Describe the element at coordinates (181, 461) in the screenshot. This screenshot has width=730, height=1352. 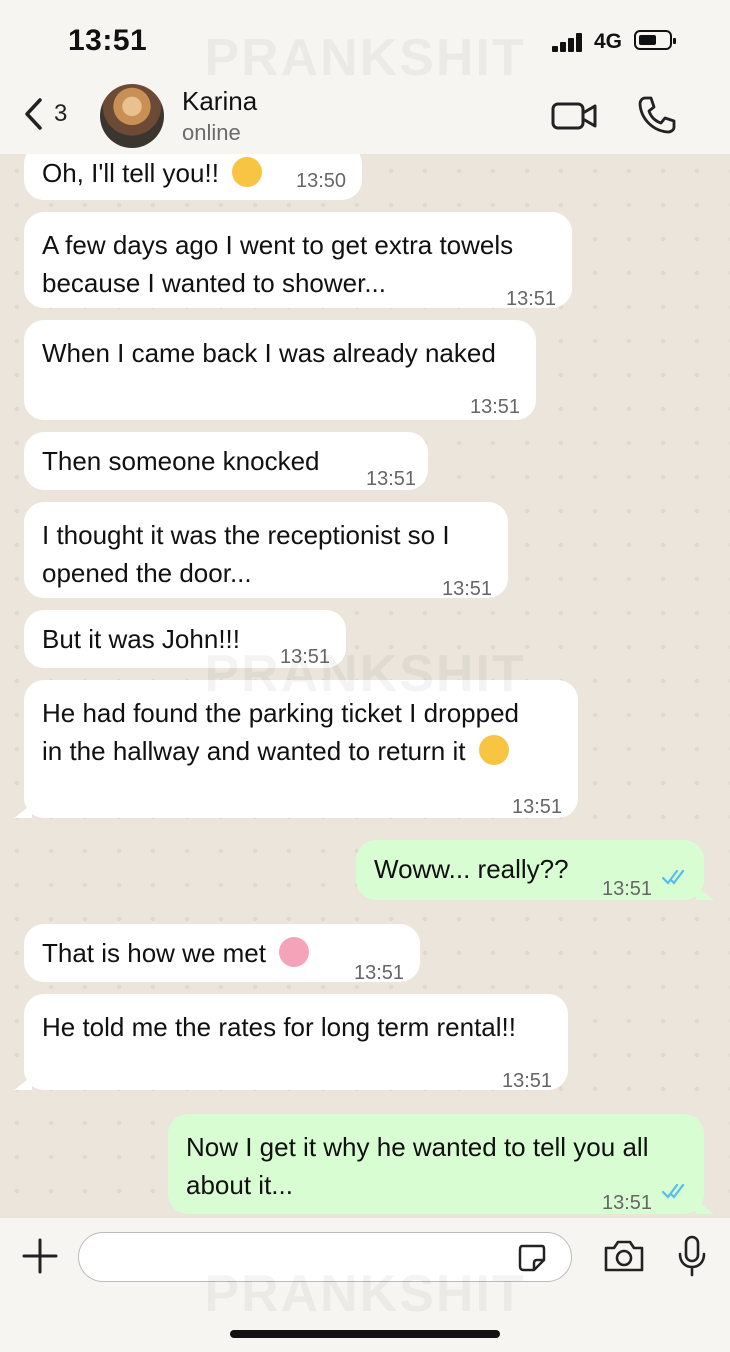
I see `message-text: Then someone knocked` at that location.